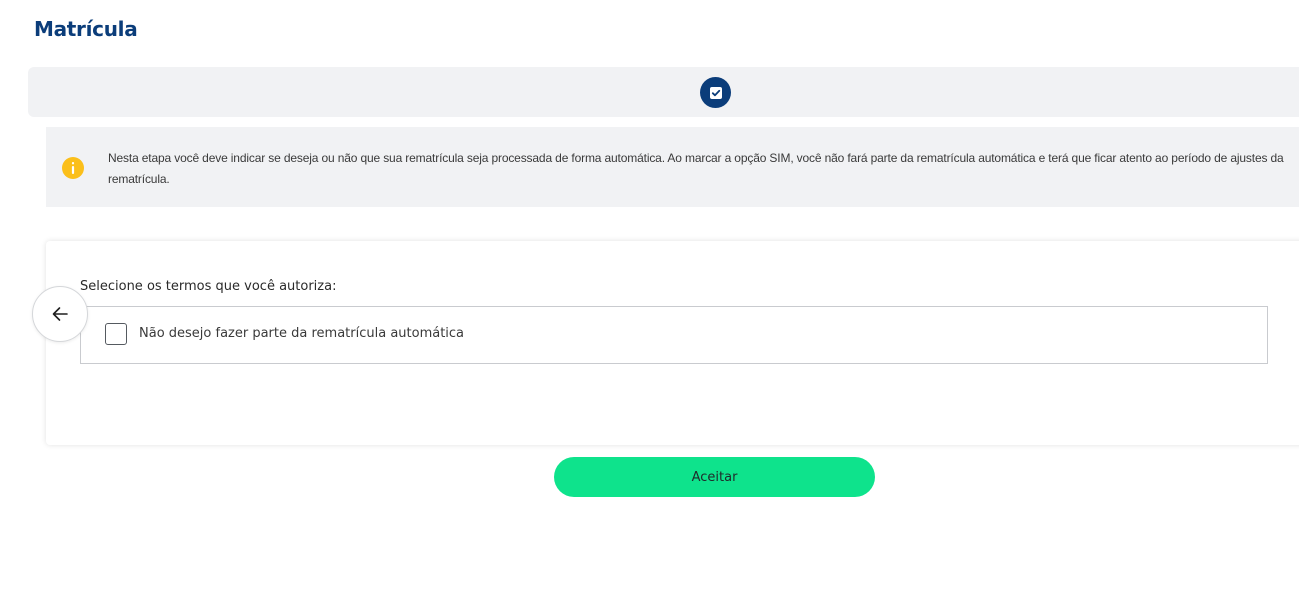 The image size is (1299, 606). Describe the element at coordinates (714, 477) in the screenshot. I see `accept-button: Aceitar` at that location.